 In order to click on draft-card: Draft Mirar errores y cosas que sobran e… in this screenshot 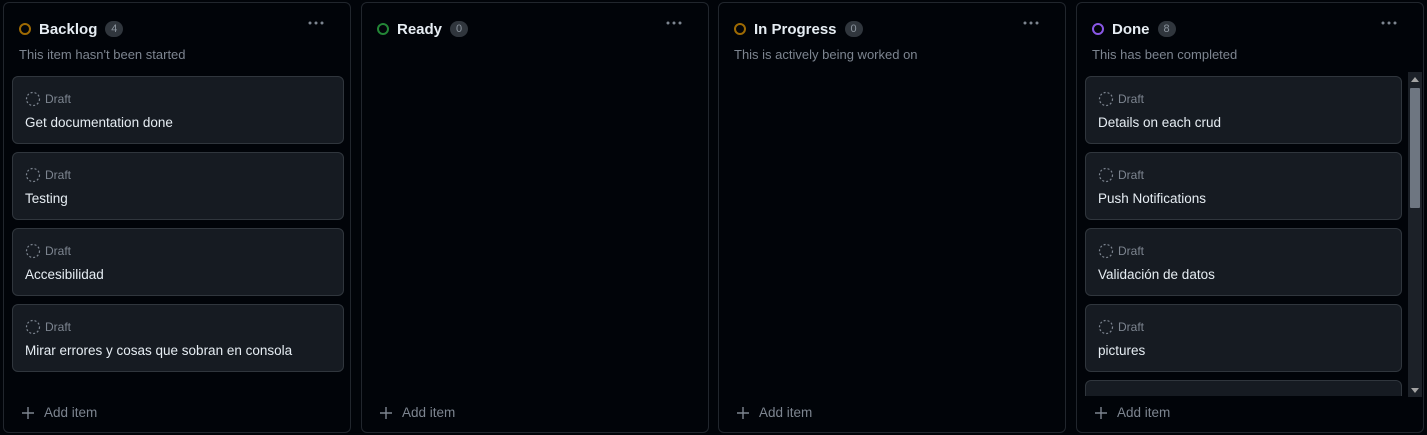, I will do `click(178, 338)`.